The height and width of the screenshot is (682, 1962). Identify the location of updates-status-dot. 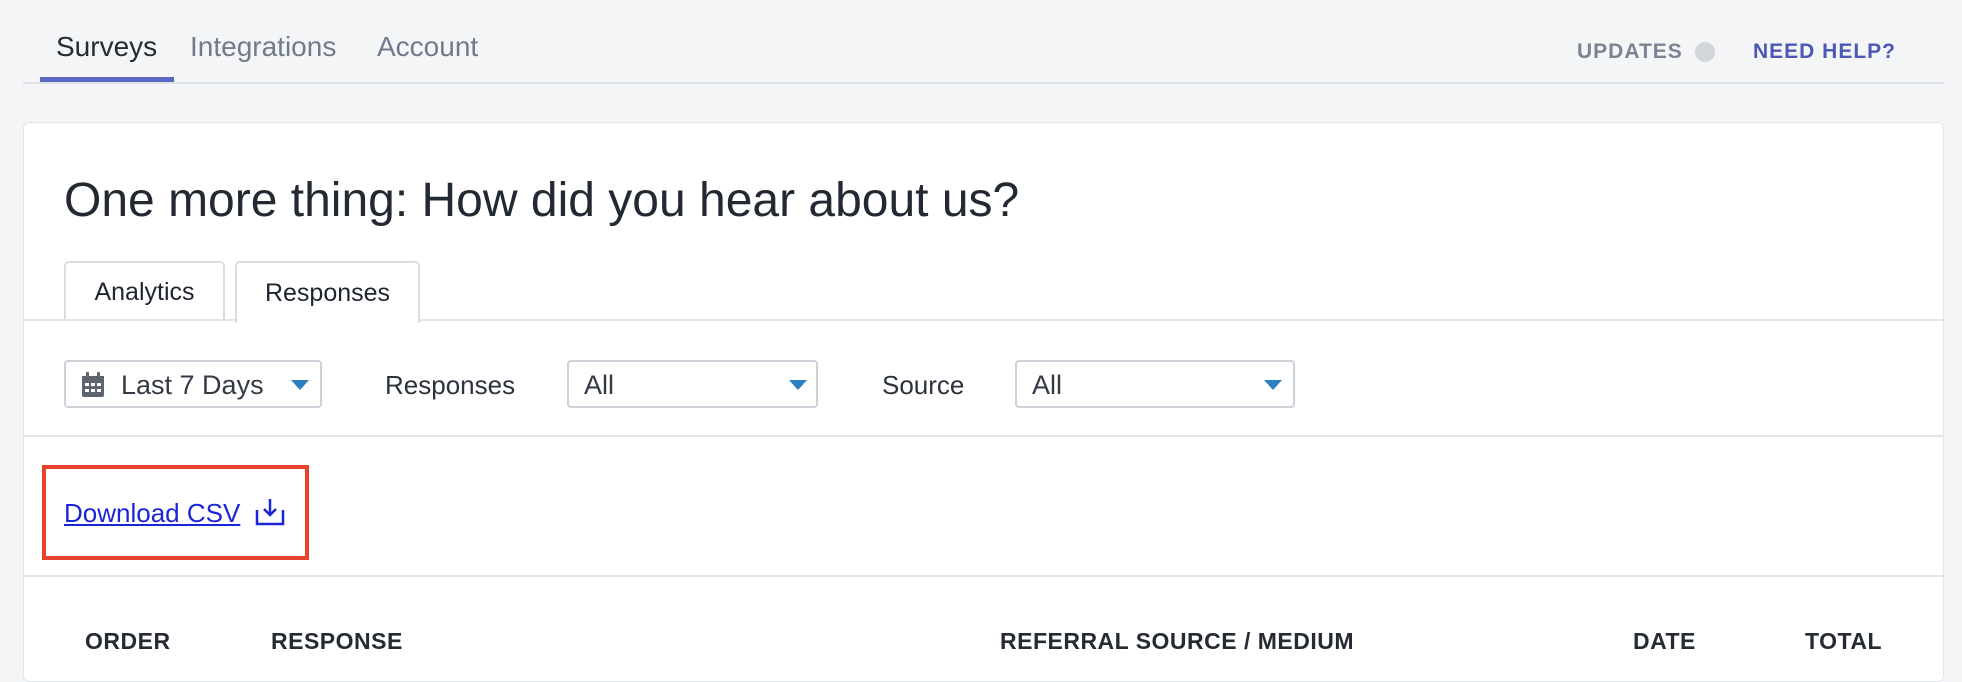
(1705, 52).